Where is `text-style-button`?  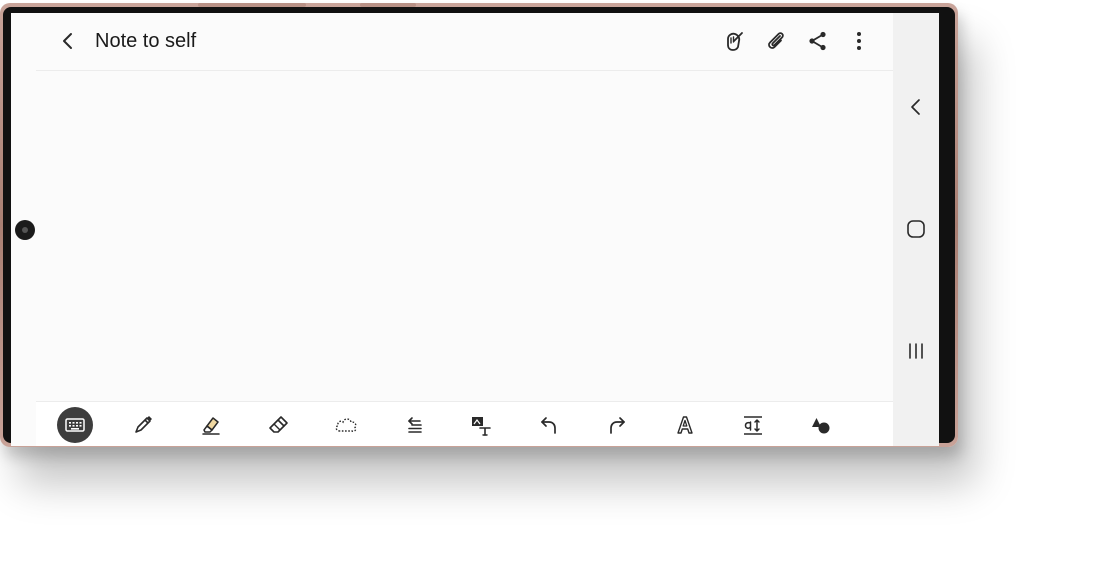
text-style-button is located at coordinates (685, 425).